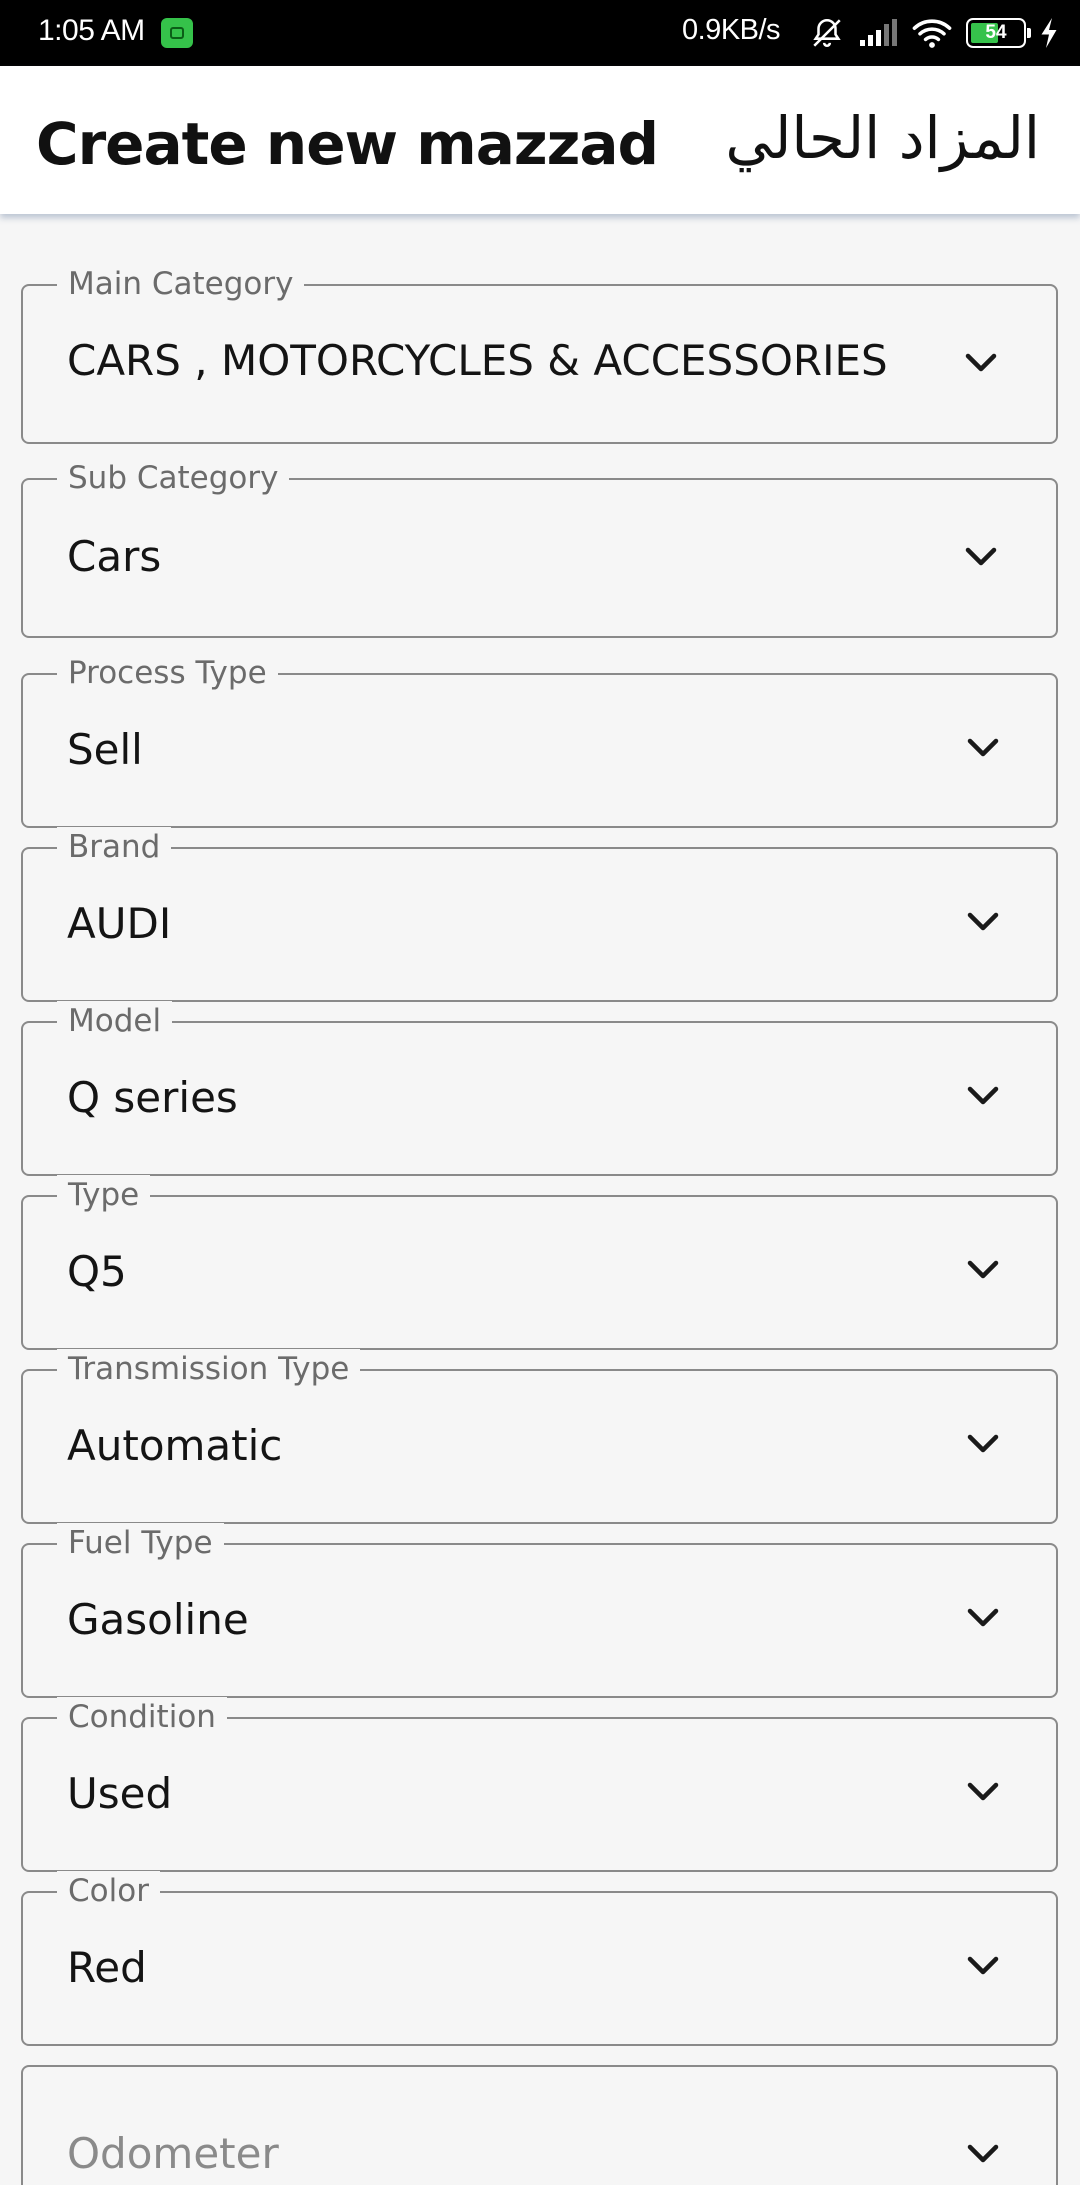 This screenshot has width=1080, height=2185. Describe the element at coordinates (91, 30) in the screenshot. I see `status-time: 1:05 AM` at that location.